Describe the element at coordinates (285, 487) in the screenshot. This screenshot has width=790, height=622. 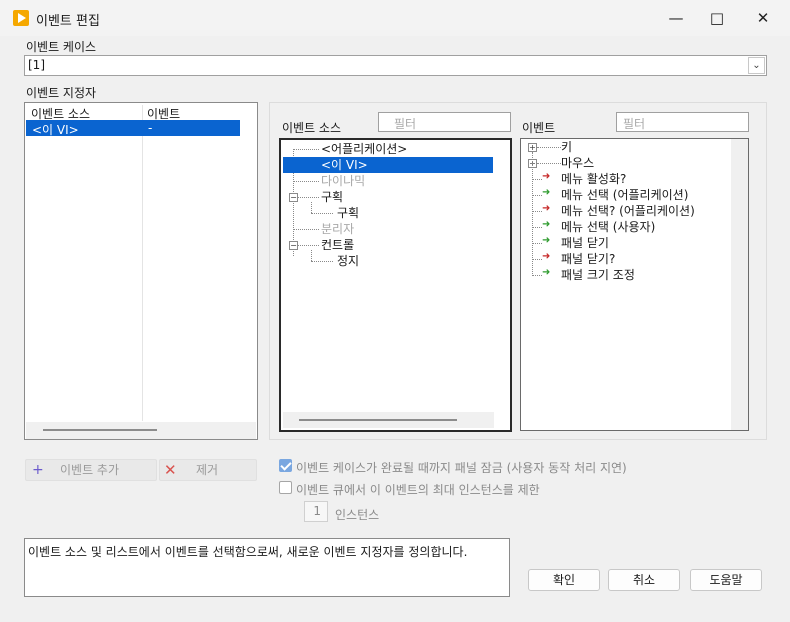
I see `limit-queue-checkbox` at that location.